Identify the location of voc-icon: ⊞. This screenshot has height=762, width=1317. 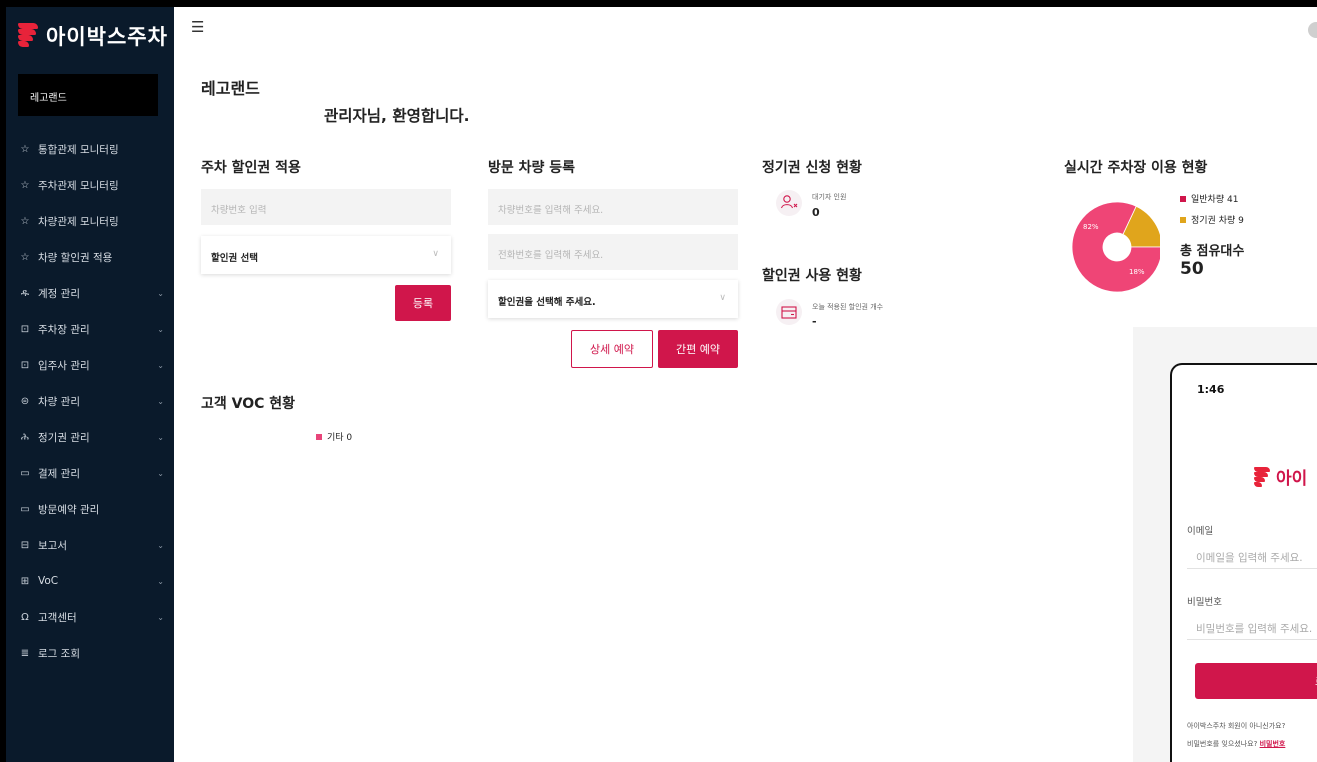
(25, 581).